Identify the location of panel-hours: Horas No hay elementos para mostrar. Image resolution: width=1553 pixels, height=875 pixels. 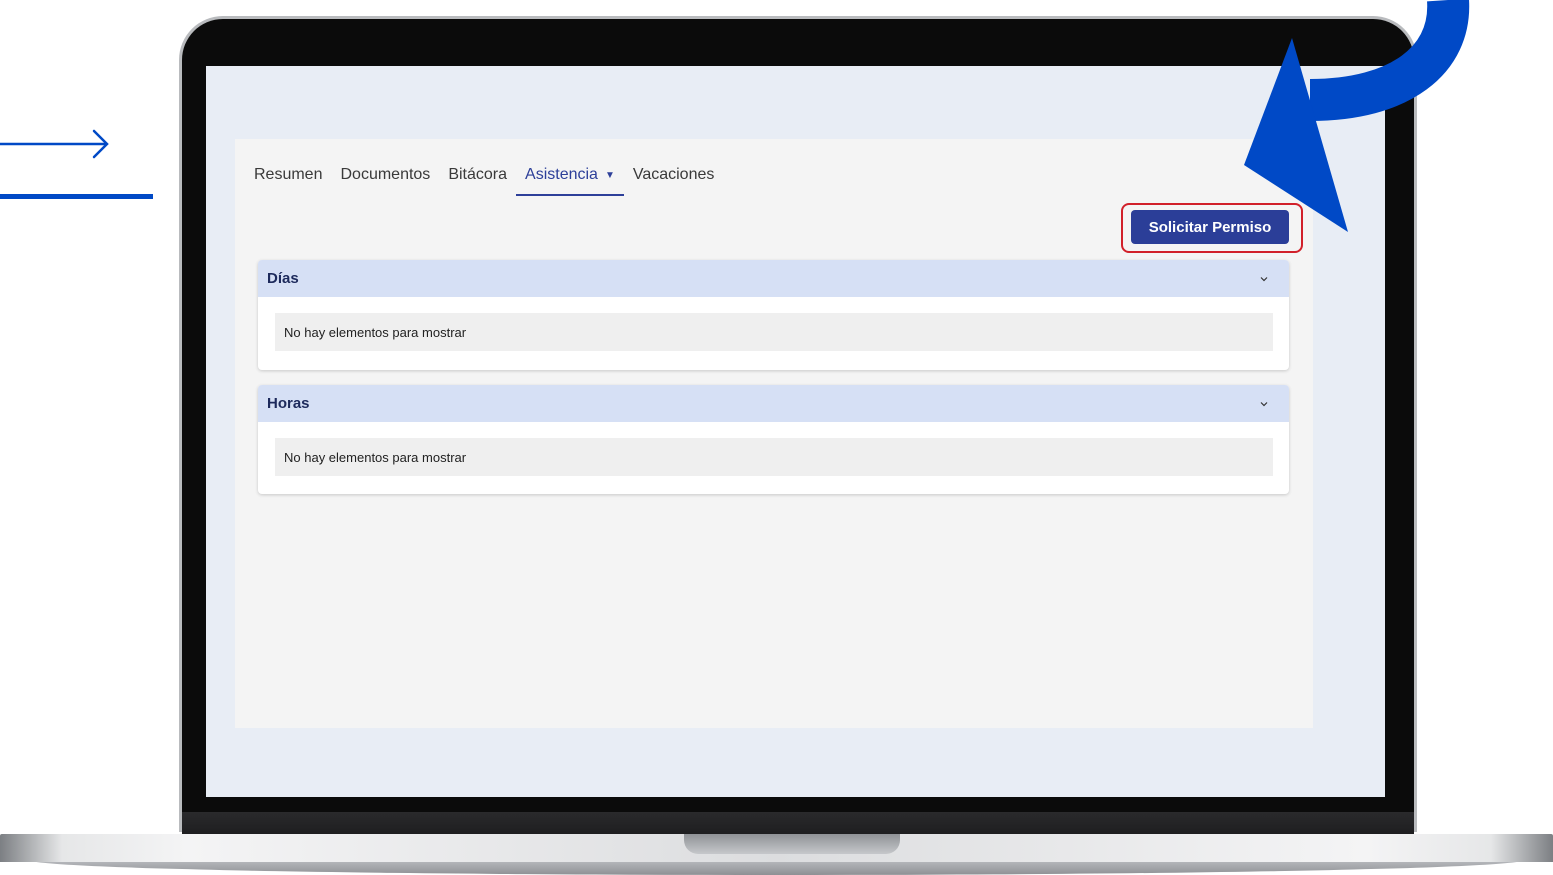
(773, 439).